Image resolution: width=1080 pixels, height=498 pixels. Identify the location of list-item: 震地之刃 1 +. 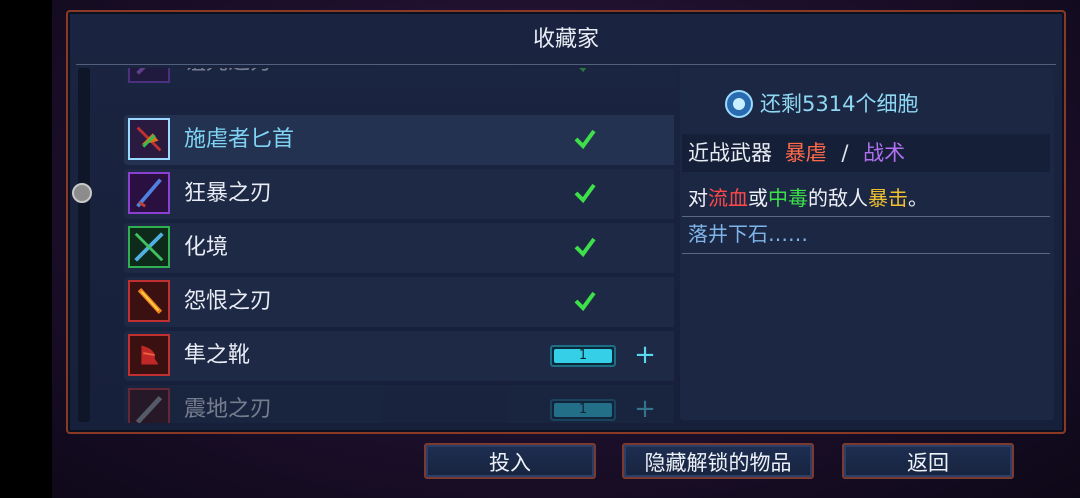
(399, 404).